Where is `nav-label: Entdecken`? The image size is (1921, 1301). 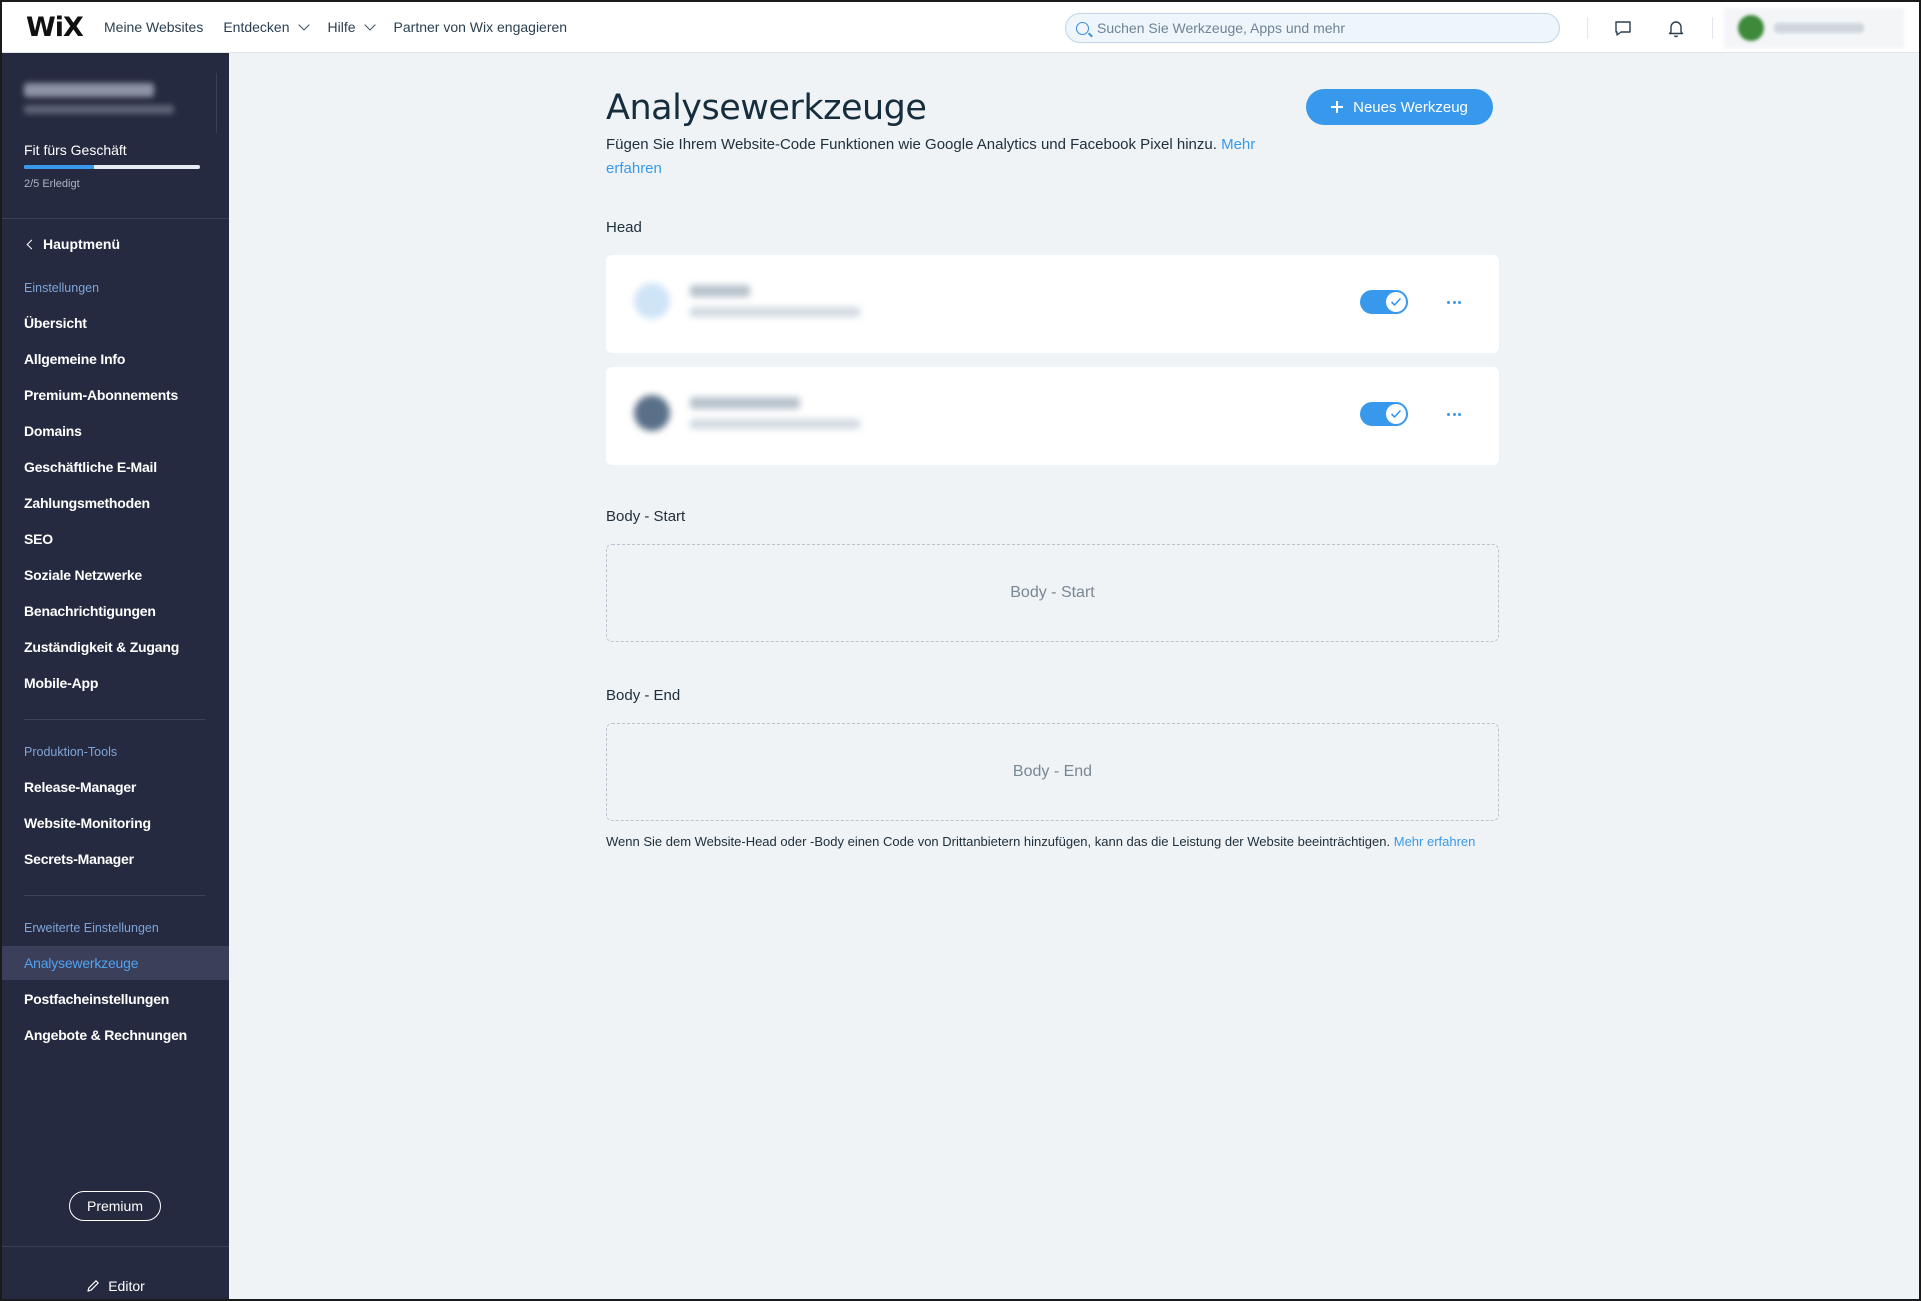 nav-label: Entdecken is located at coordinates (256, 27).